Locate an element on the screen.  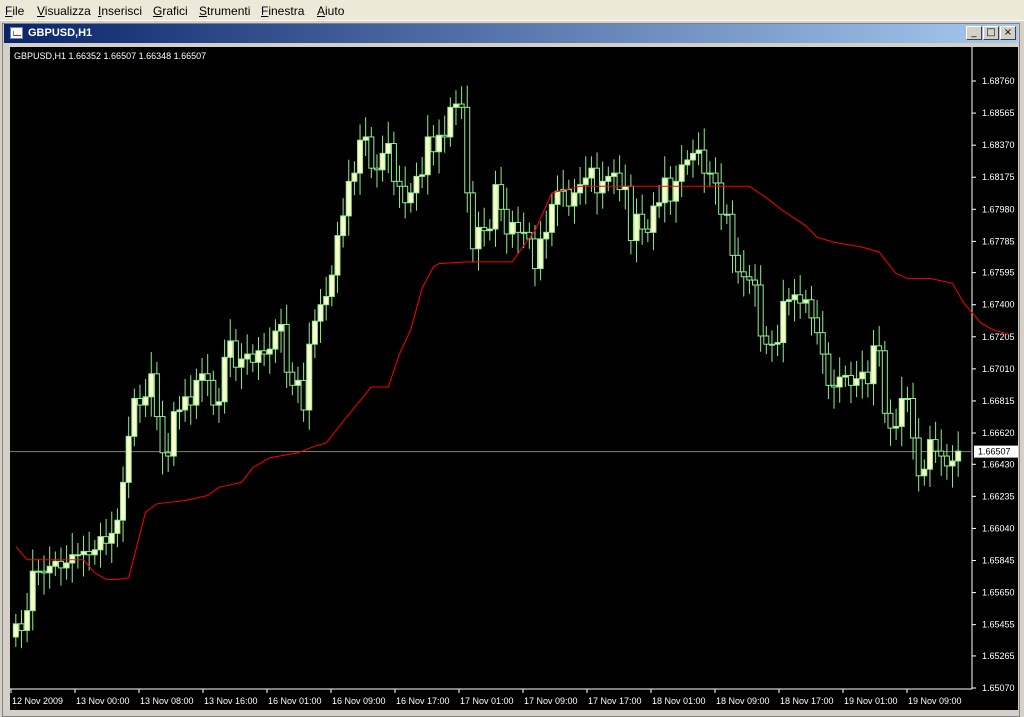
price-tick-label: 1.66235 is located at coordinates (998, 496).